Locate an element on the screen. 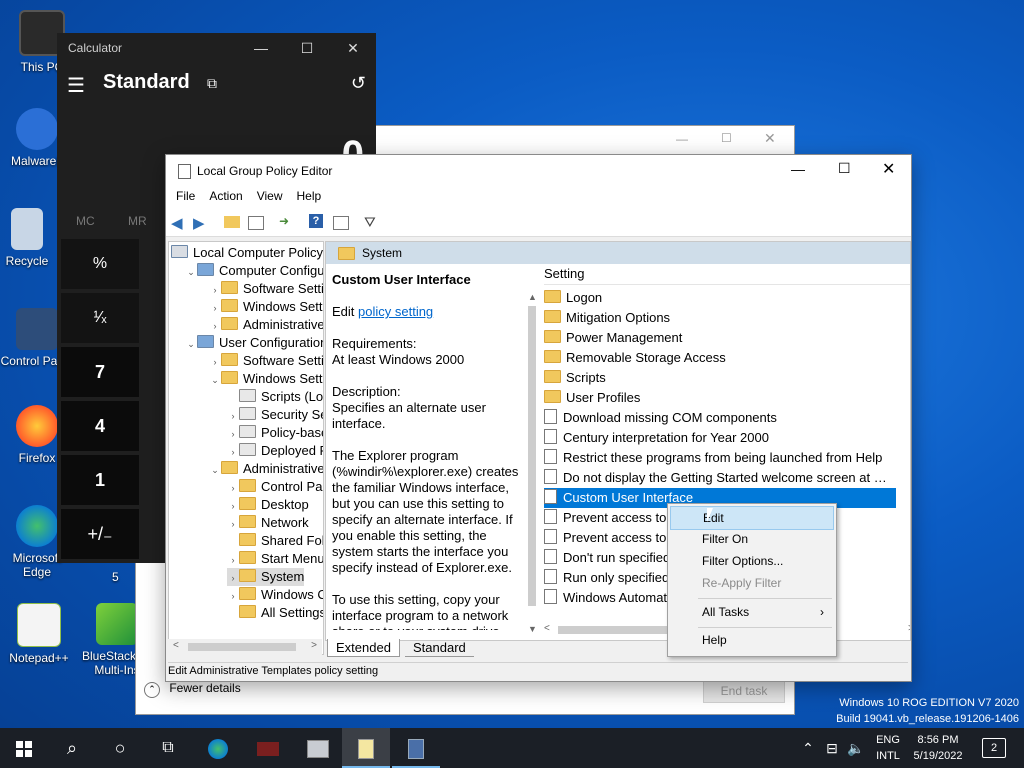 Image resolution: width=1024 pixels, height=768 pixels. language-indicator: ENG INTL is located at coordinates (888, 748).